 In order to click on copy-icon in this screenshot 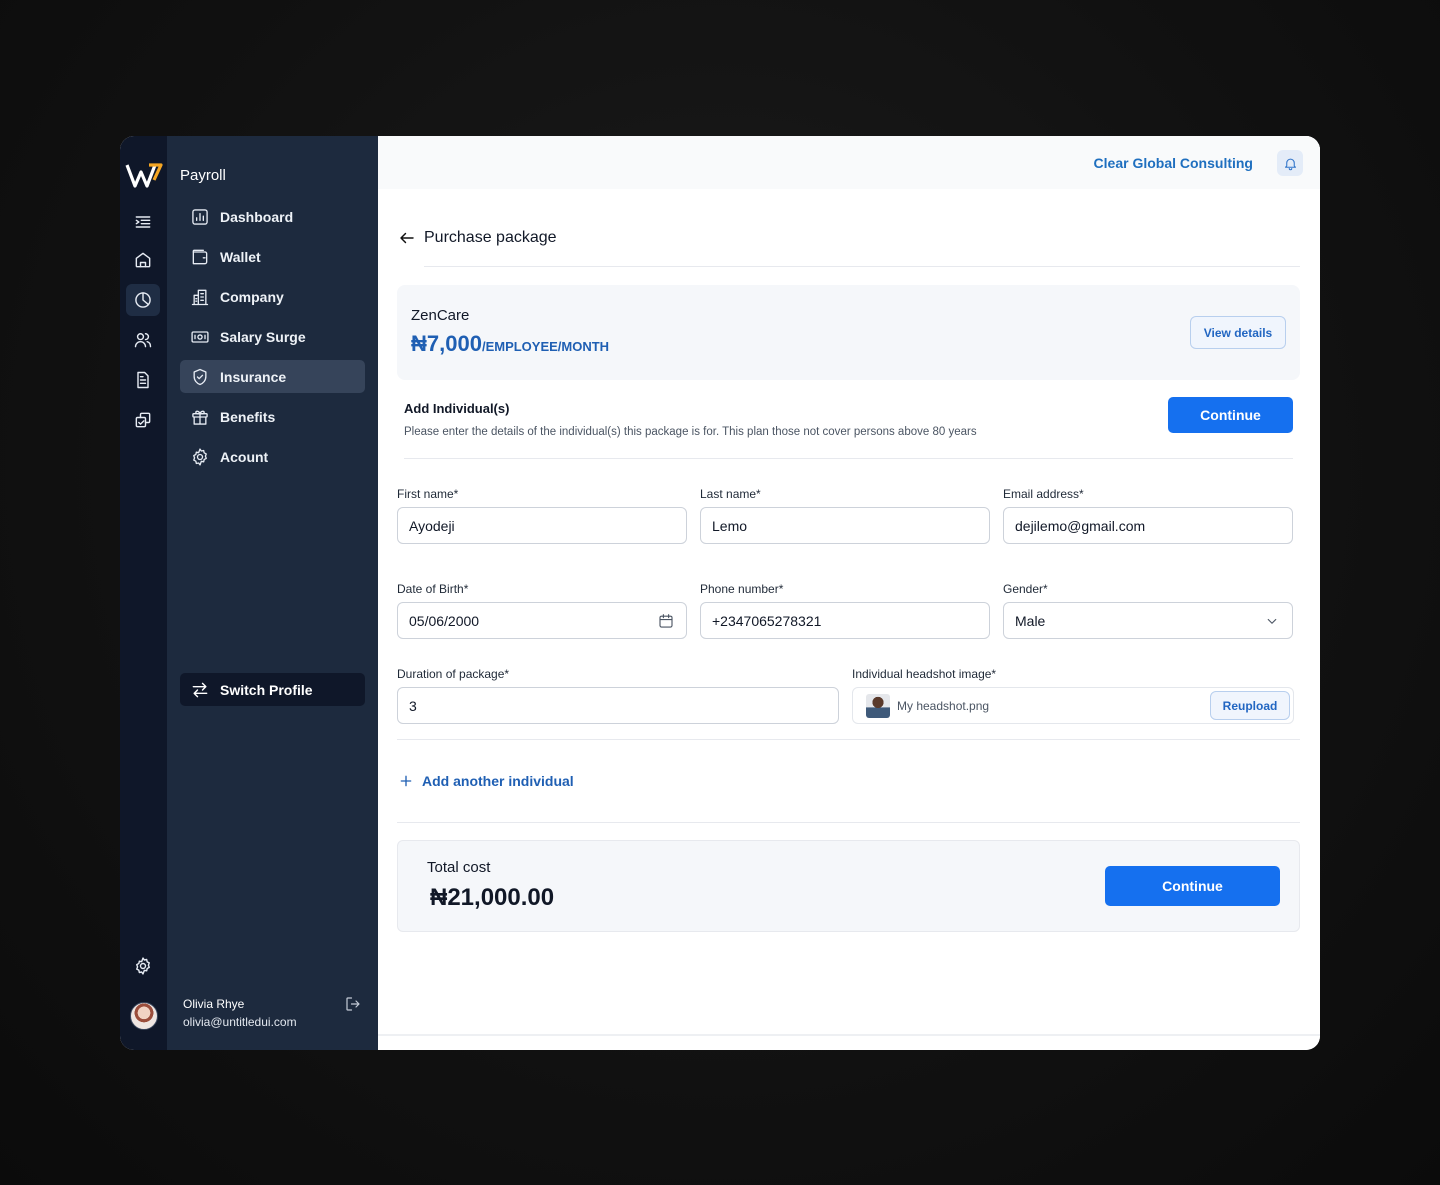, I will do `click(143, 420)`.